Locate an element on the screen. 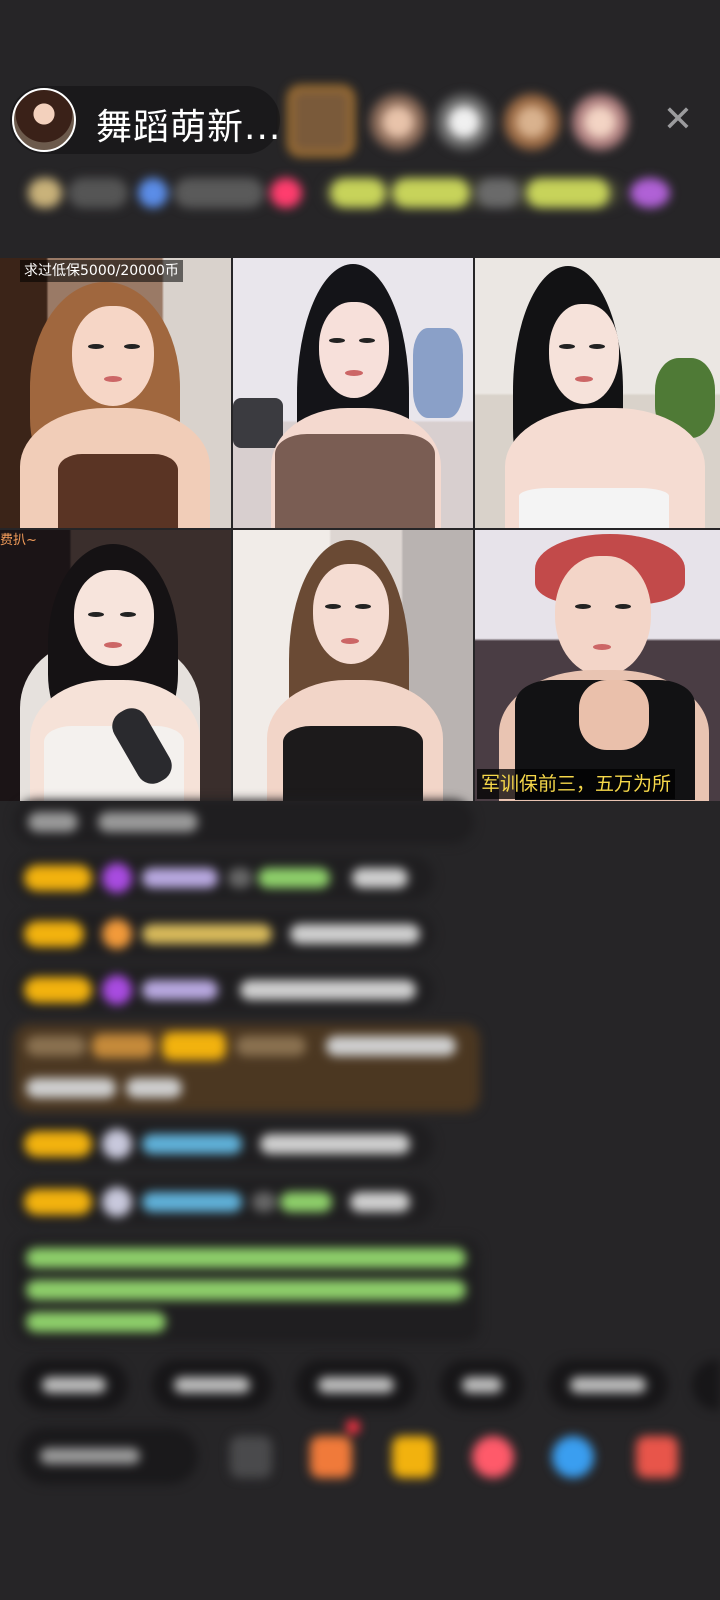  video-tile-1: 求过低保5000/20000币 is located at coordinates (115, 393).